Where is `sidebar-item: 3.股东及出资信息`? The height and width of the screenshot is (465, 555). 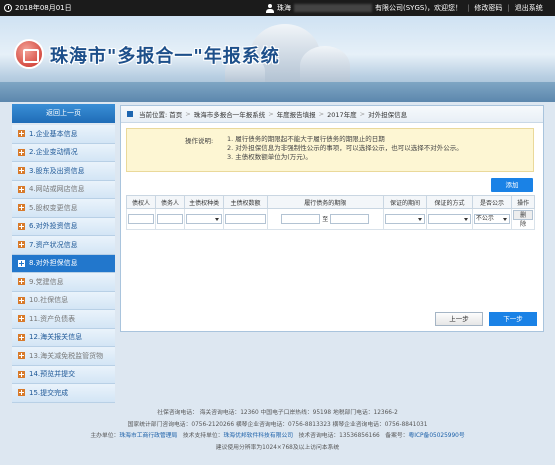
sidebar-item: 3.股东及出资信息 is located at coordinates (63, 171).